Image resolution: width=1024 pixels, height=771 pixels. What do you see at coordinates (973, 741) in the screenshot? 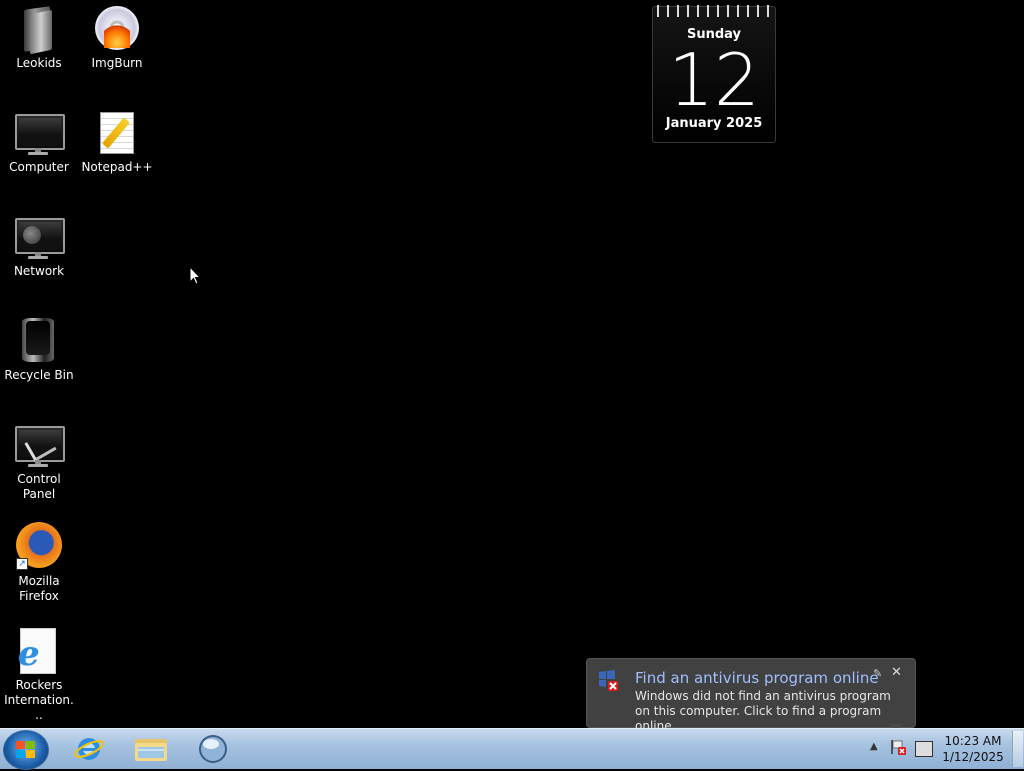
I see `clock-time: 10:23 AM` at bounding box center [973, 741].